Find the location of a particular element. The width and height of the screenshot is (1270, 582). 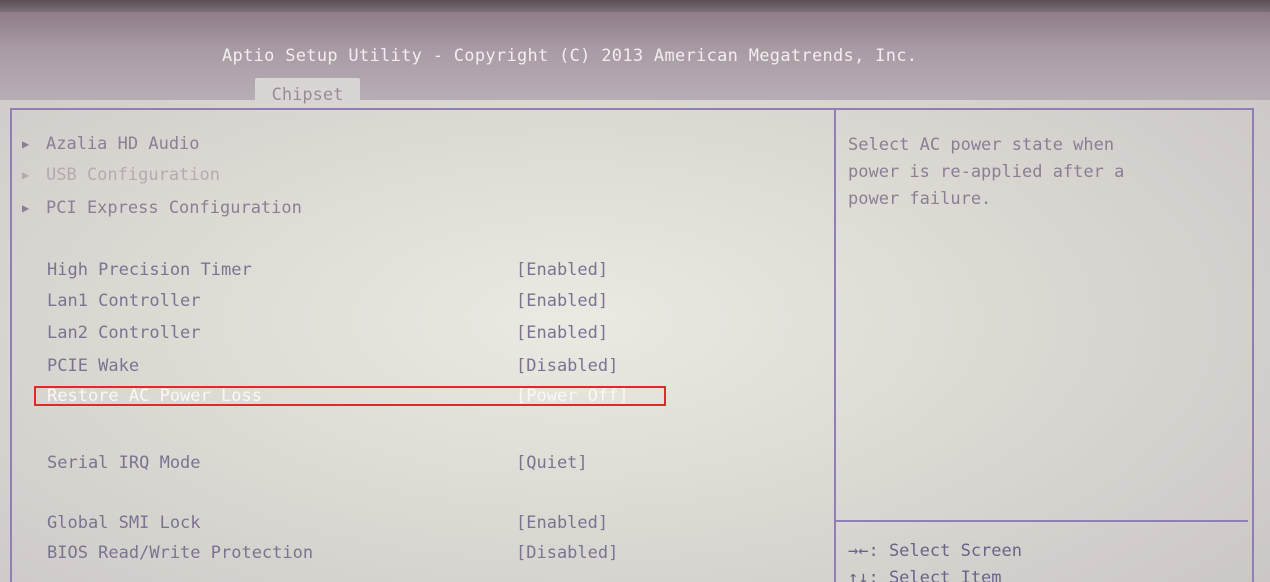

submenu-label: USB Configuration is located at coordinates (133, 175).